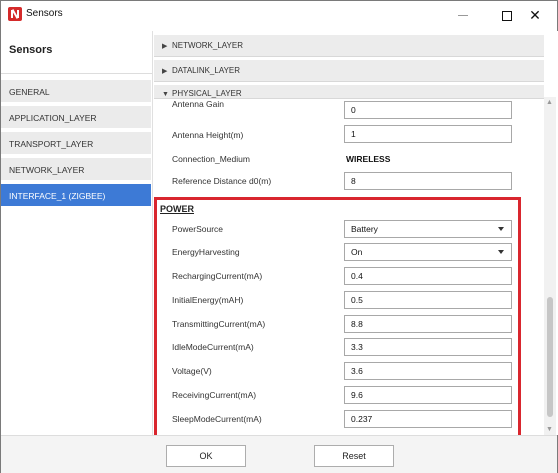 Image resolution: width=558 pixels, height=473 pixels. Describe the element at coordinates (177, 209) in the screenshot. I see `power-section-title: POWER` at that location.